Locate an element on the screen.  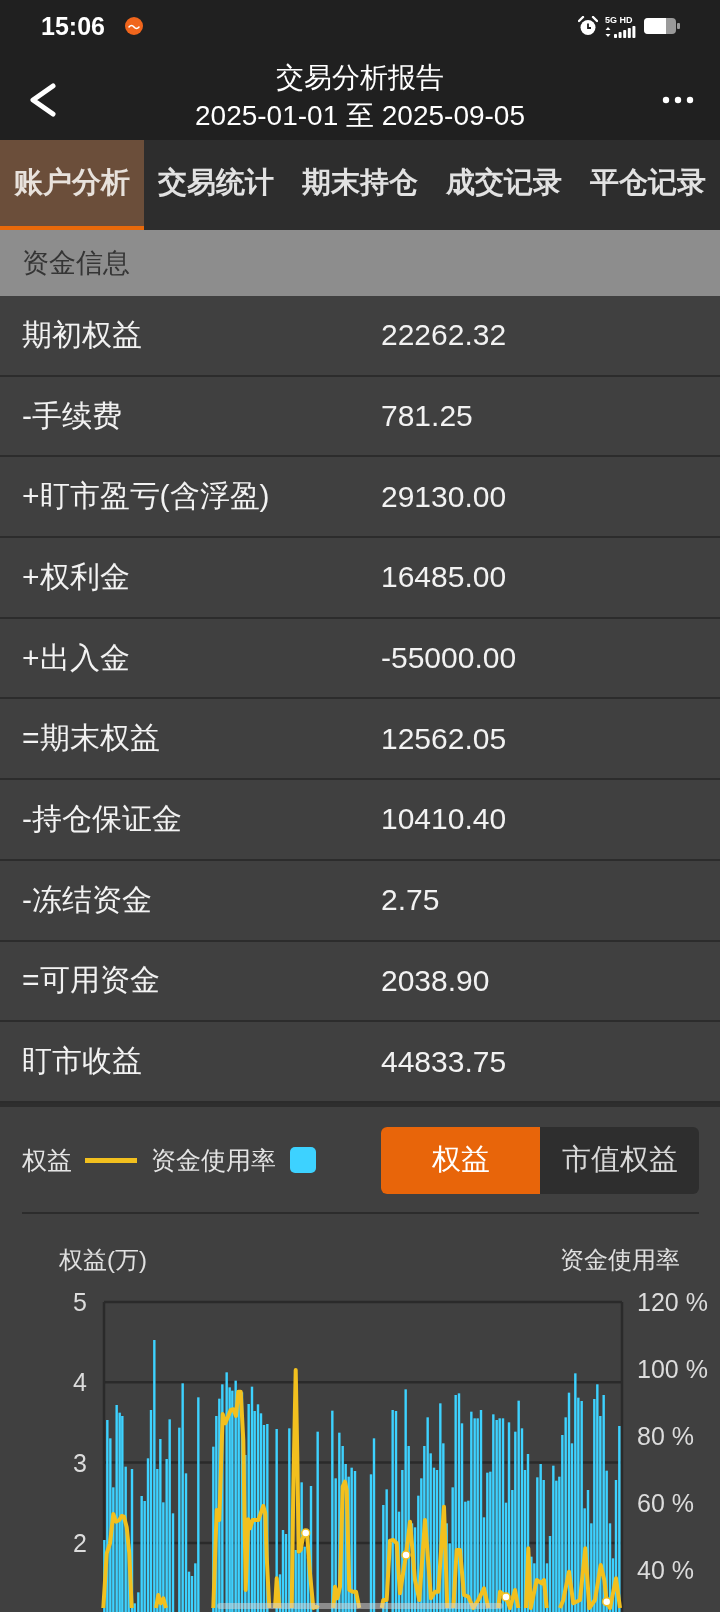
row-label: -冻结资金 is located at coordinates (87, 899).